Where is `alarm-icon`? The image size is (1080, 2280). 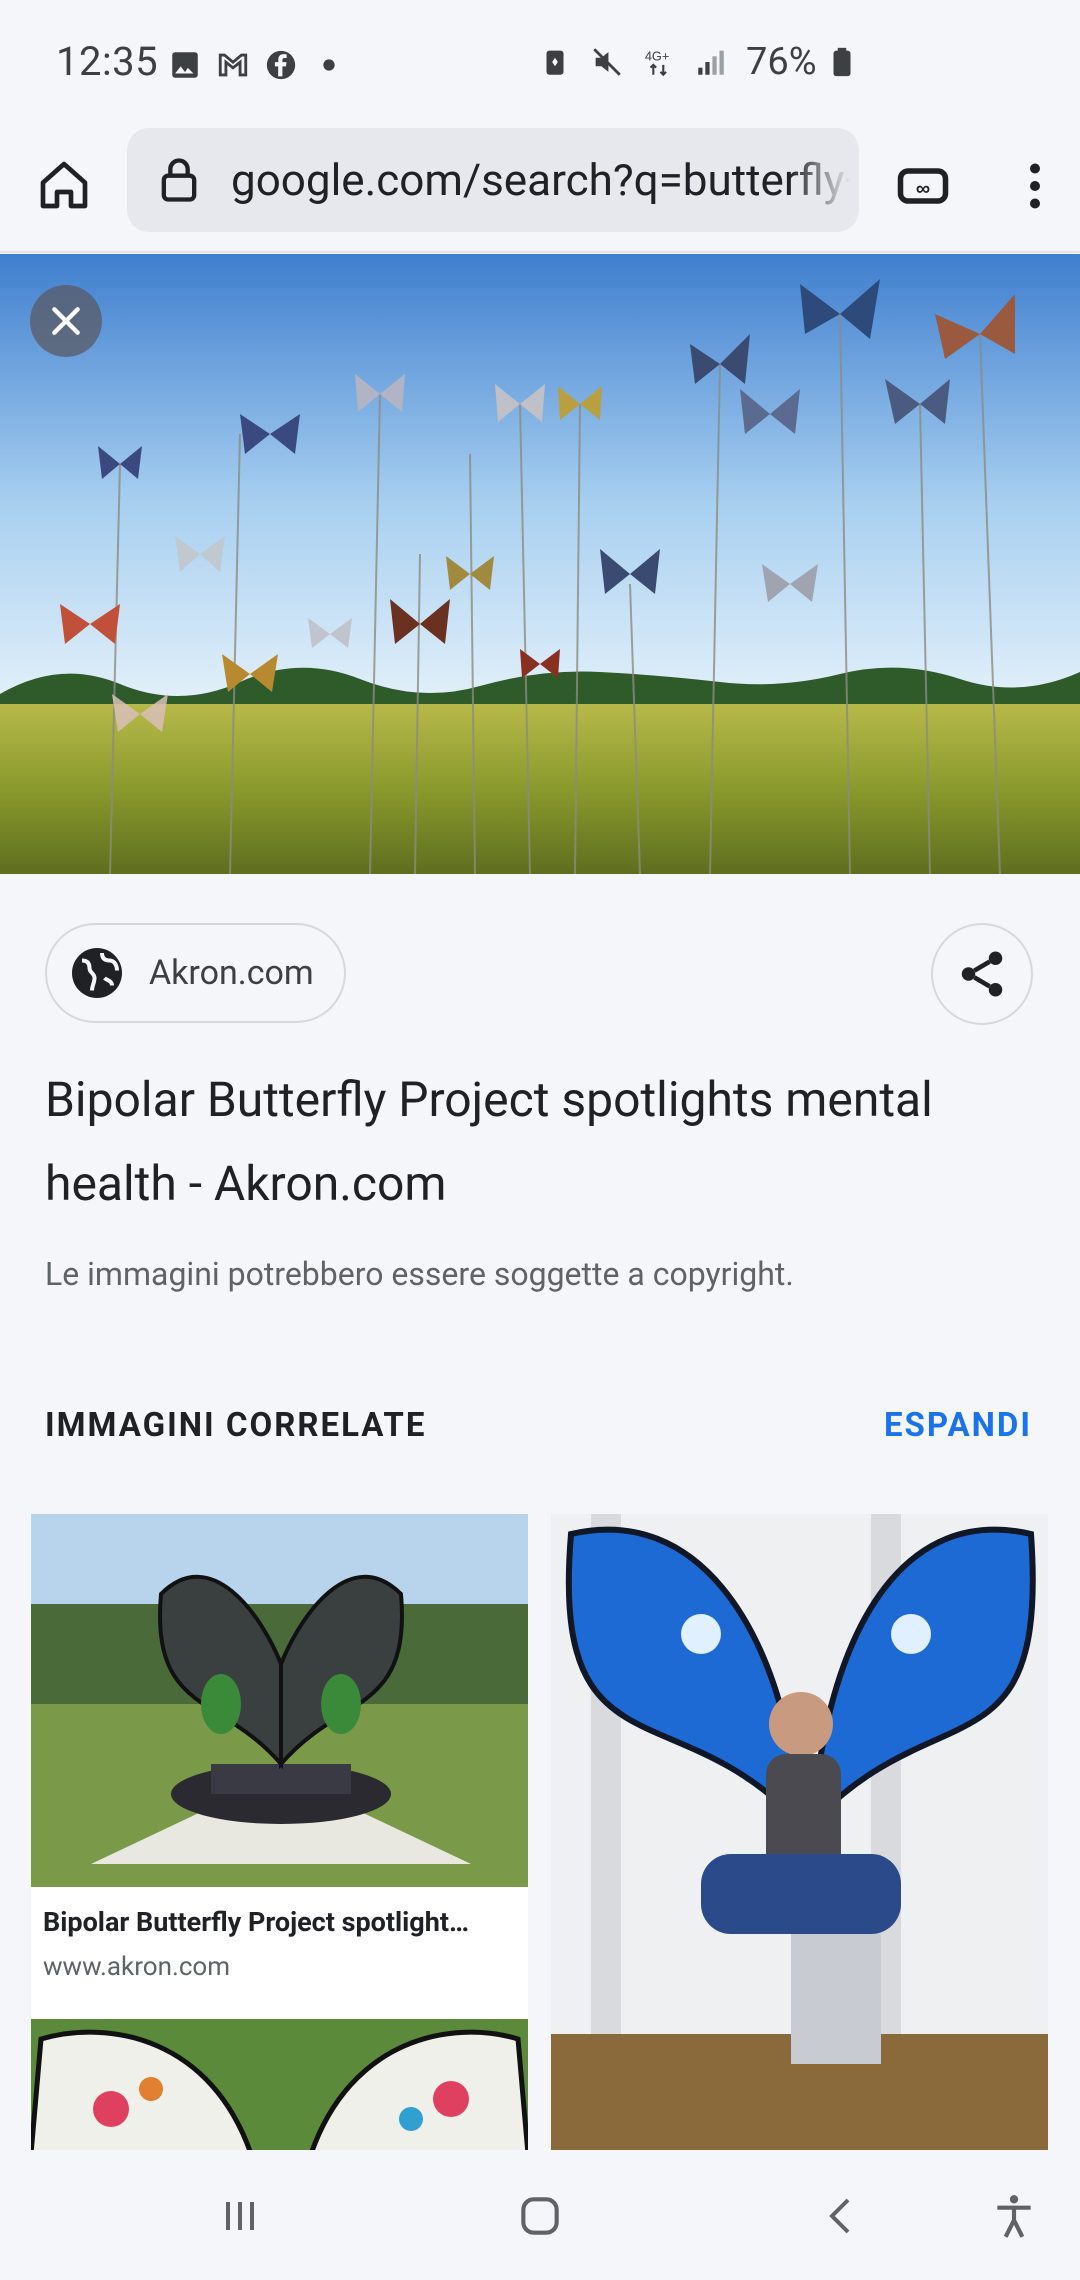
alarm-icon is located at coordinates (555, 62).